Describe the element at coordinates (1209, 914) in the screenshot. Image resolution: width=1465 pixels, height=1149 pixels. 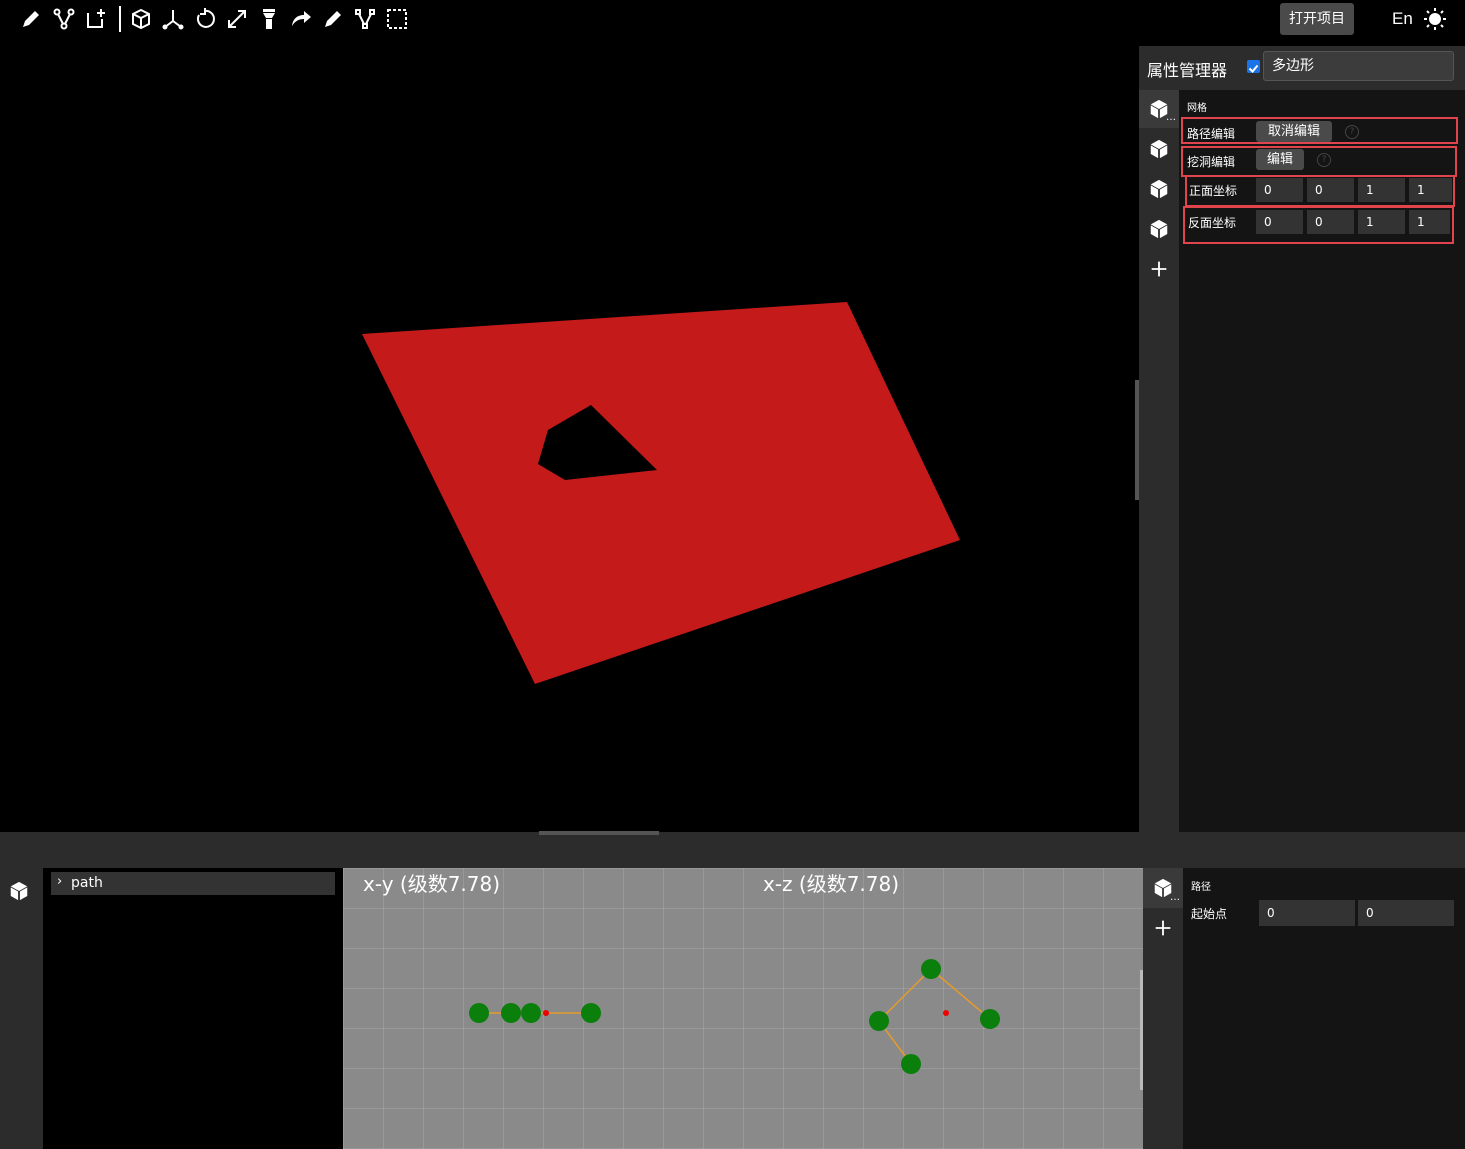
I see `start-point-label: 起始点` at that location.